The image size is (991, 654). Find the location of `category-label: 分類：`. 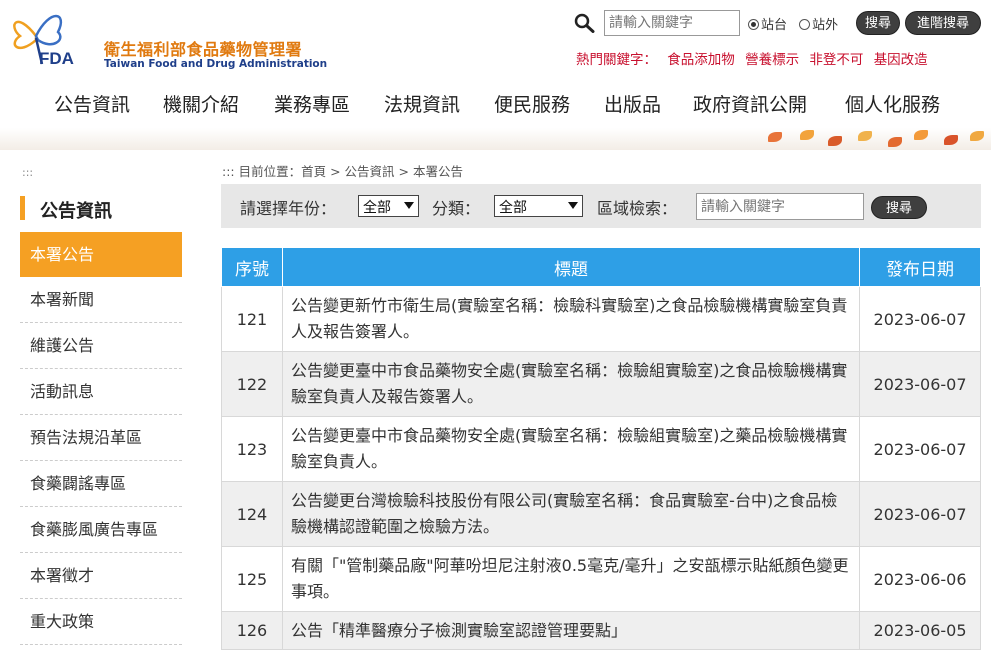

category-label: 分類： is located at coordinates (456, 208).